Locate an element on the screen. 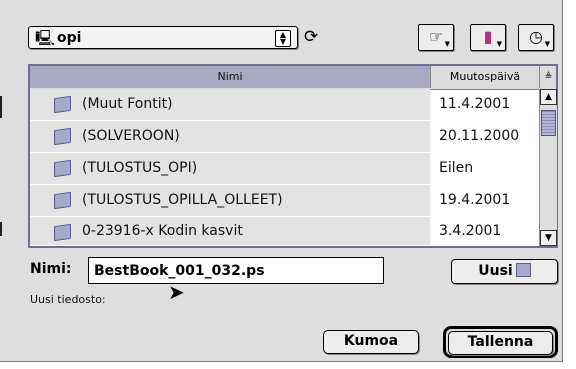  favorites-book-icon: ▮ is located at coordinates (488, 36).